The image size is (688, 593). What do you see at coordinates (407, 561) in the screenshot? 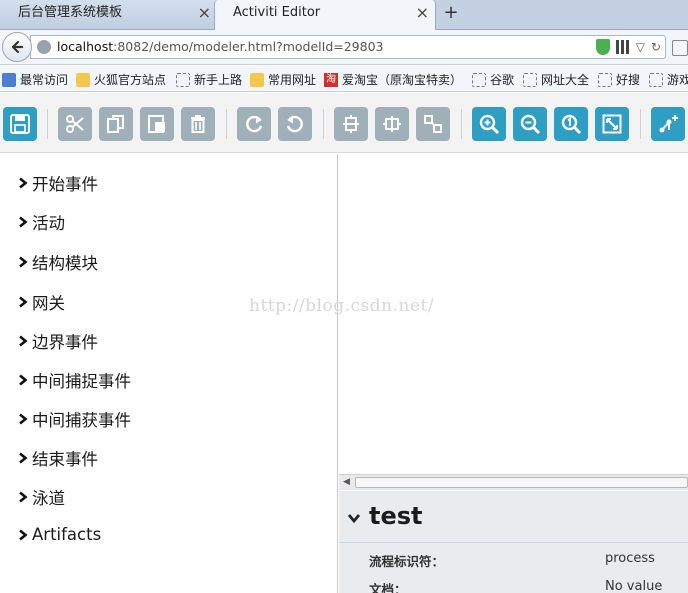
I see `property-label: 流程标识符：` at bounding box center [407, 561].